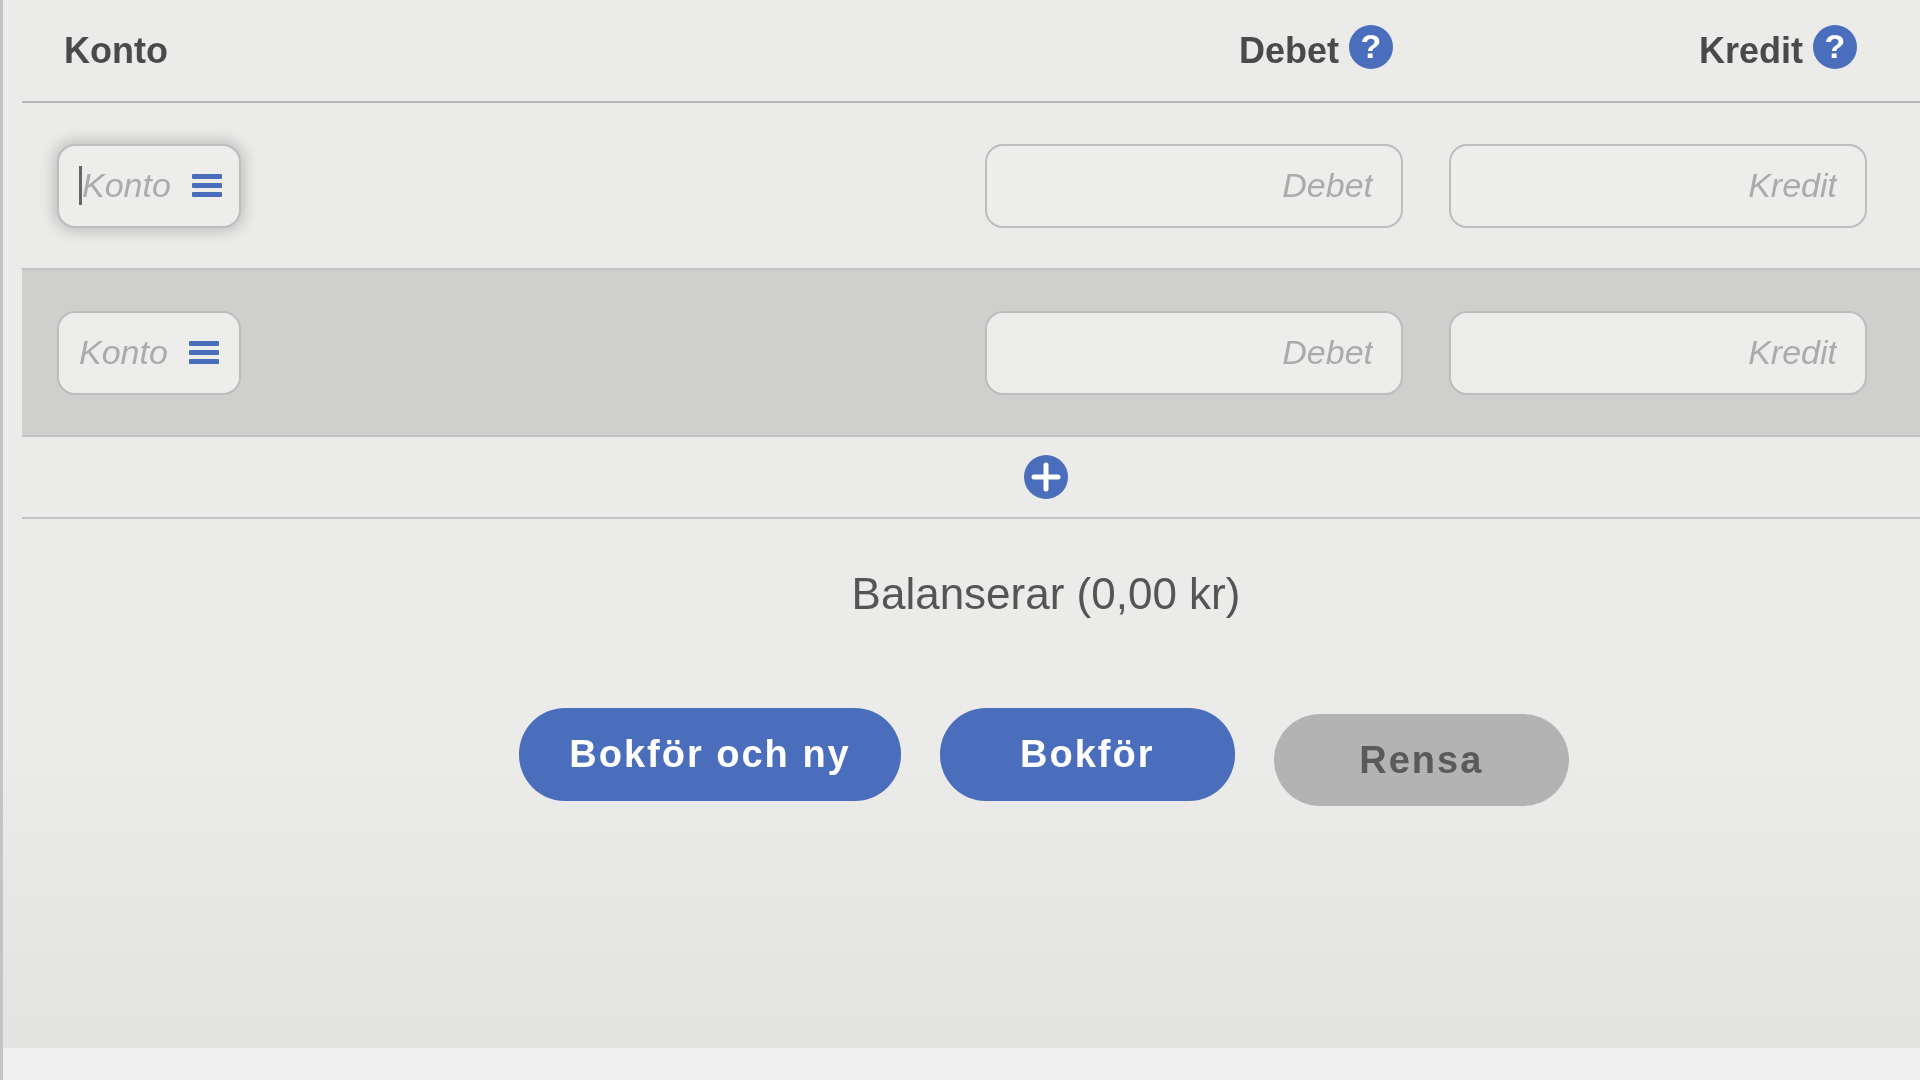 This screenshot has height=1080, width=1920. What do you see at coordinates (1751, 50) in the screenshot?
I see `column-header: Kredit` at bounding box center [1751, 50].